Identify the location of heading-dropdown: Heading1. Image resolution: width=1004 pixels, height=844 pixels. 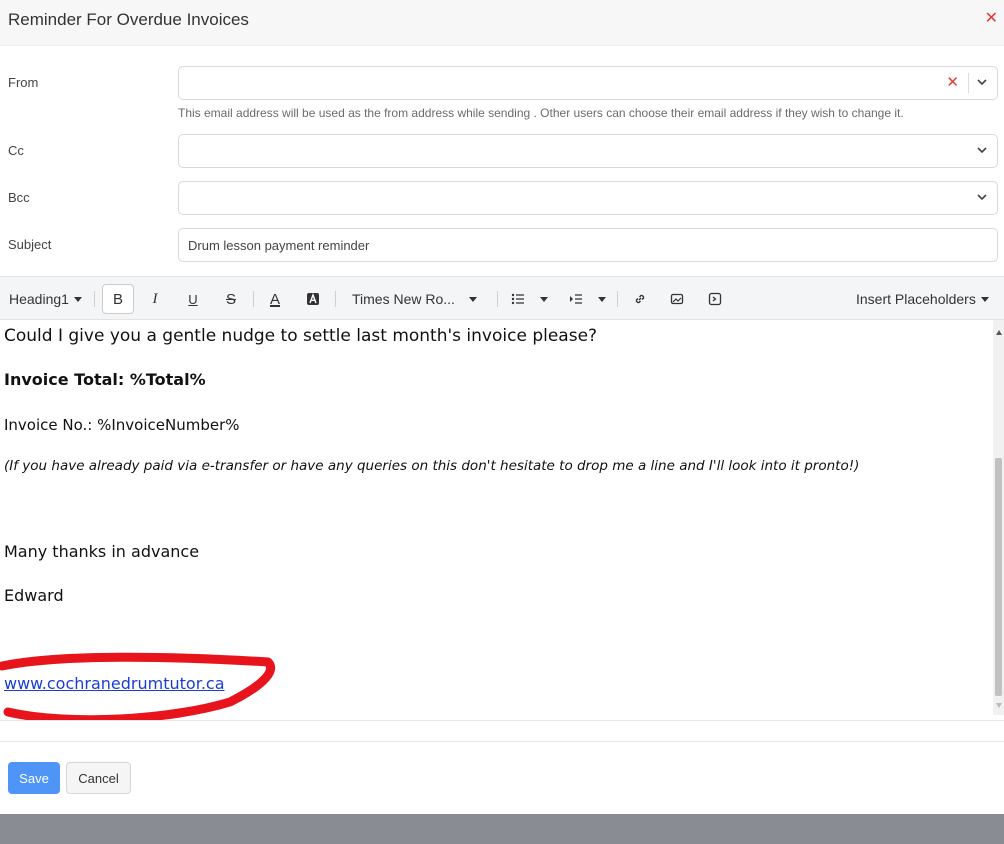
(45, 299).